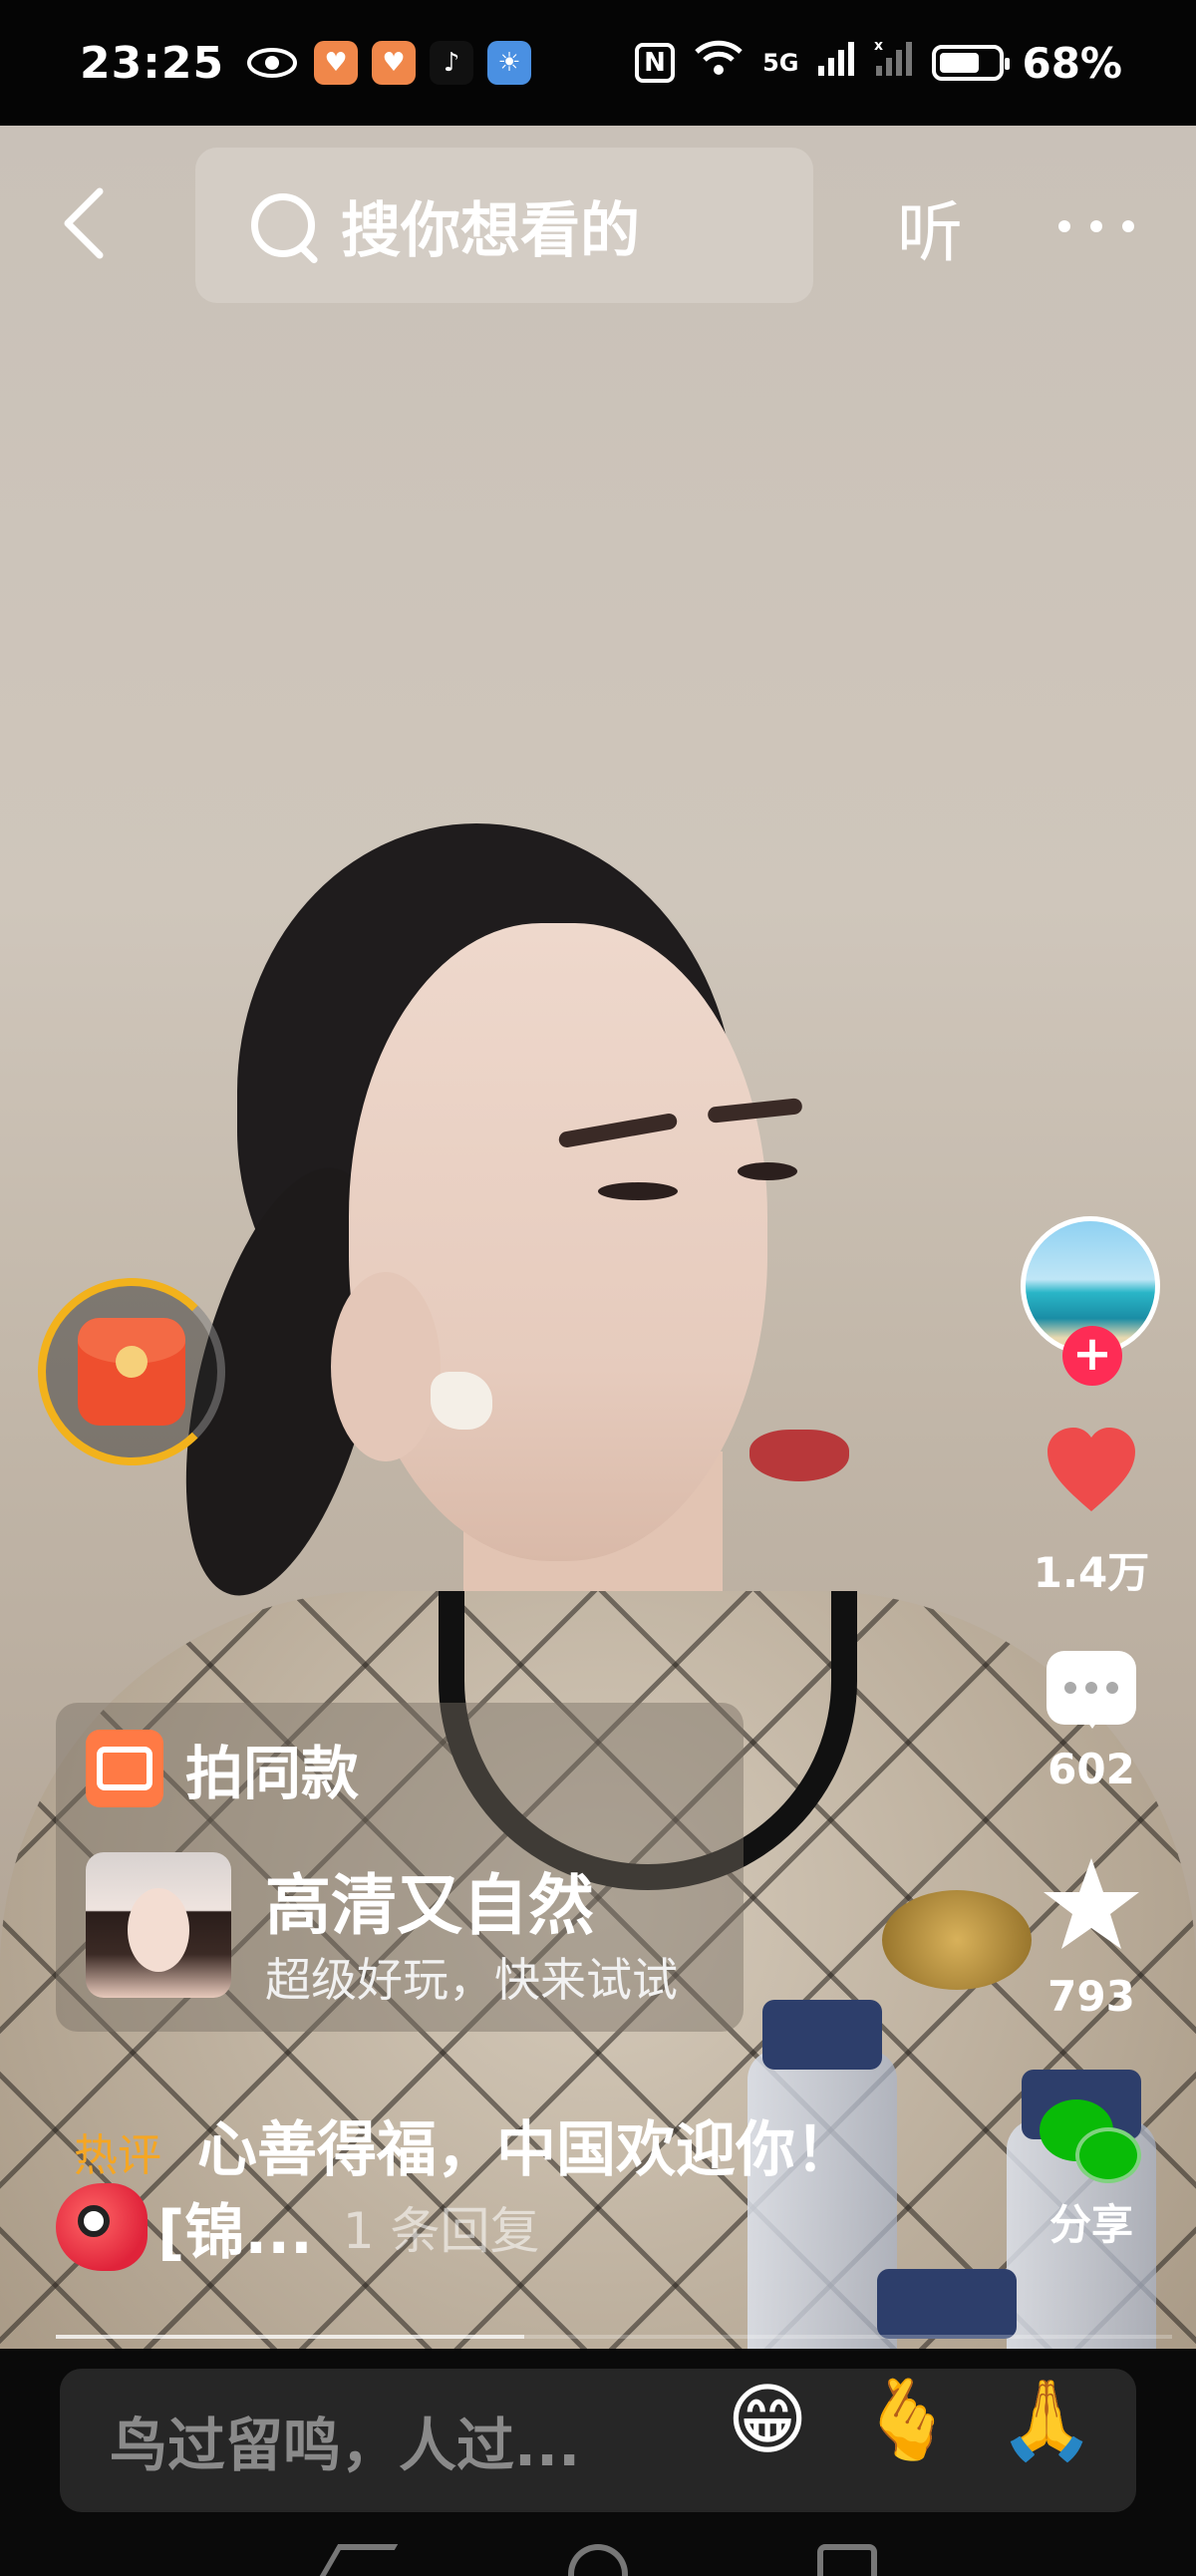 The height and width of the screenshot is (2576, 1196). What do you see at coordinates (124, 1768) in the screenshot?
I see `camera-icon` at bounding box center [124, 1768].